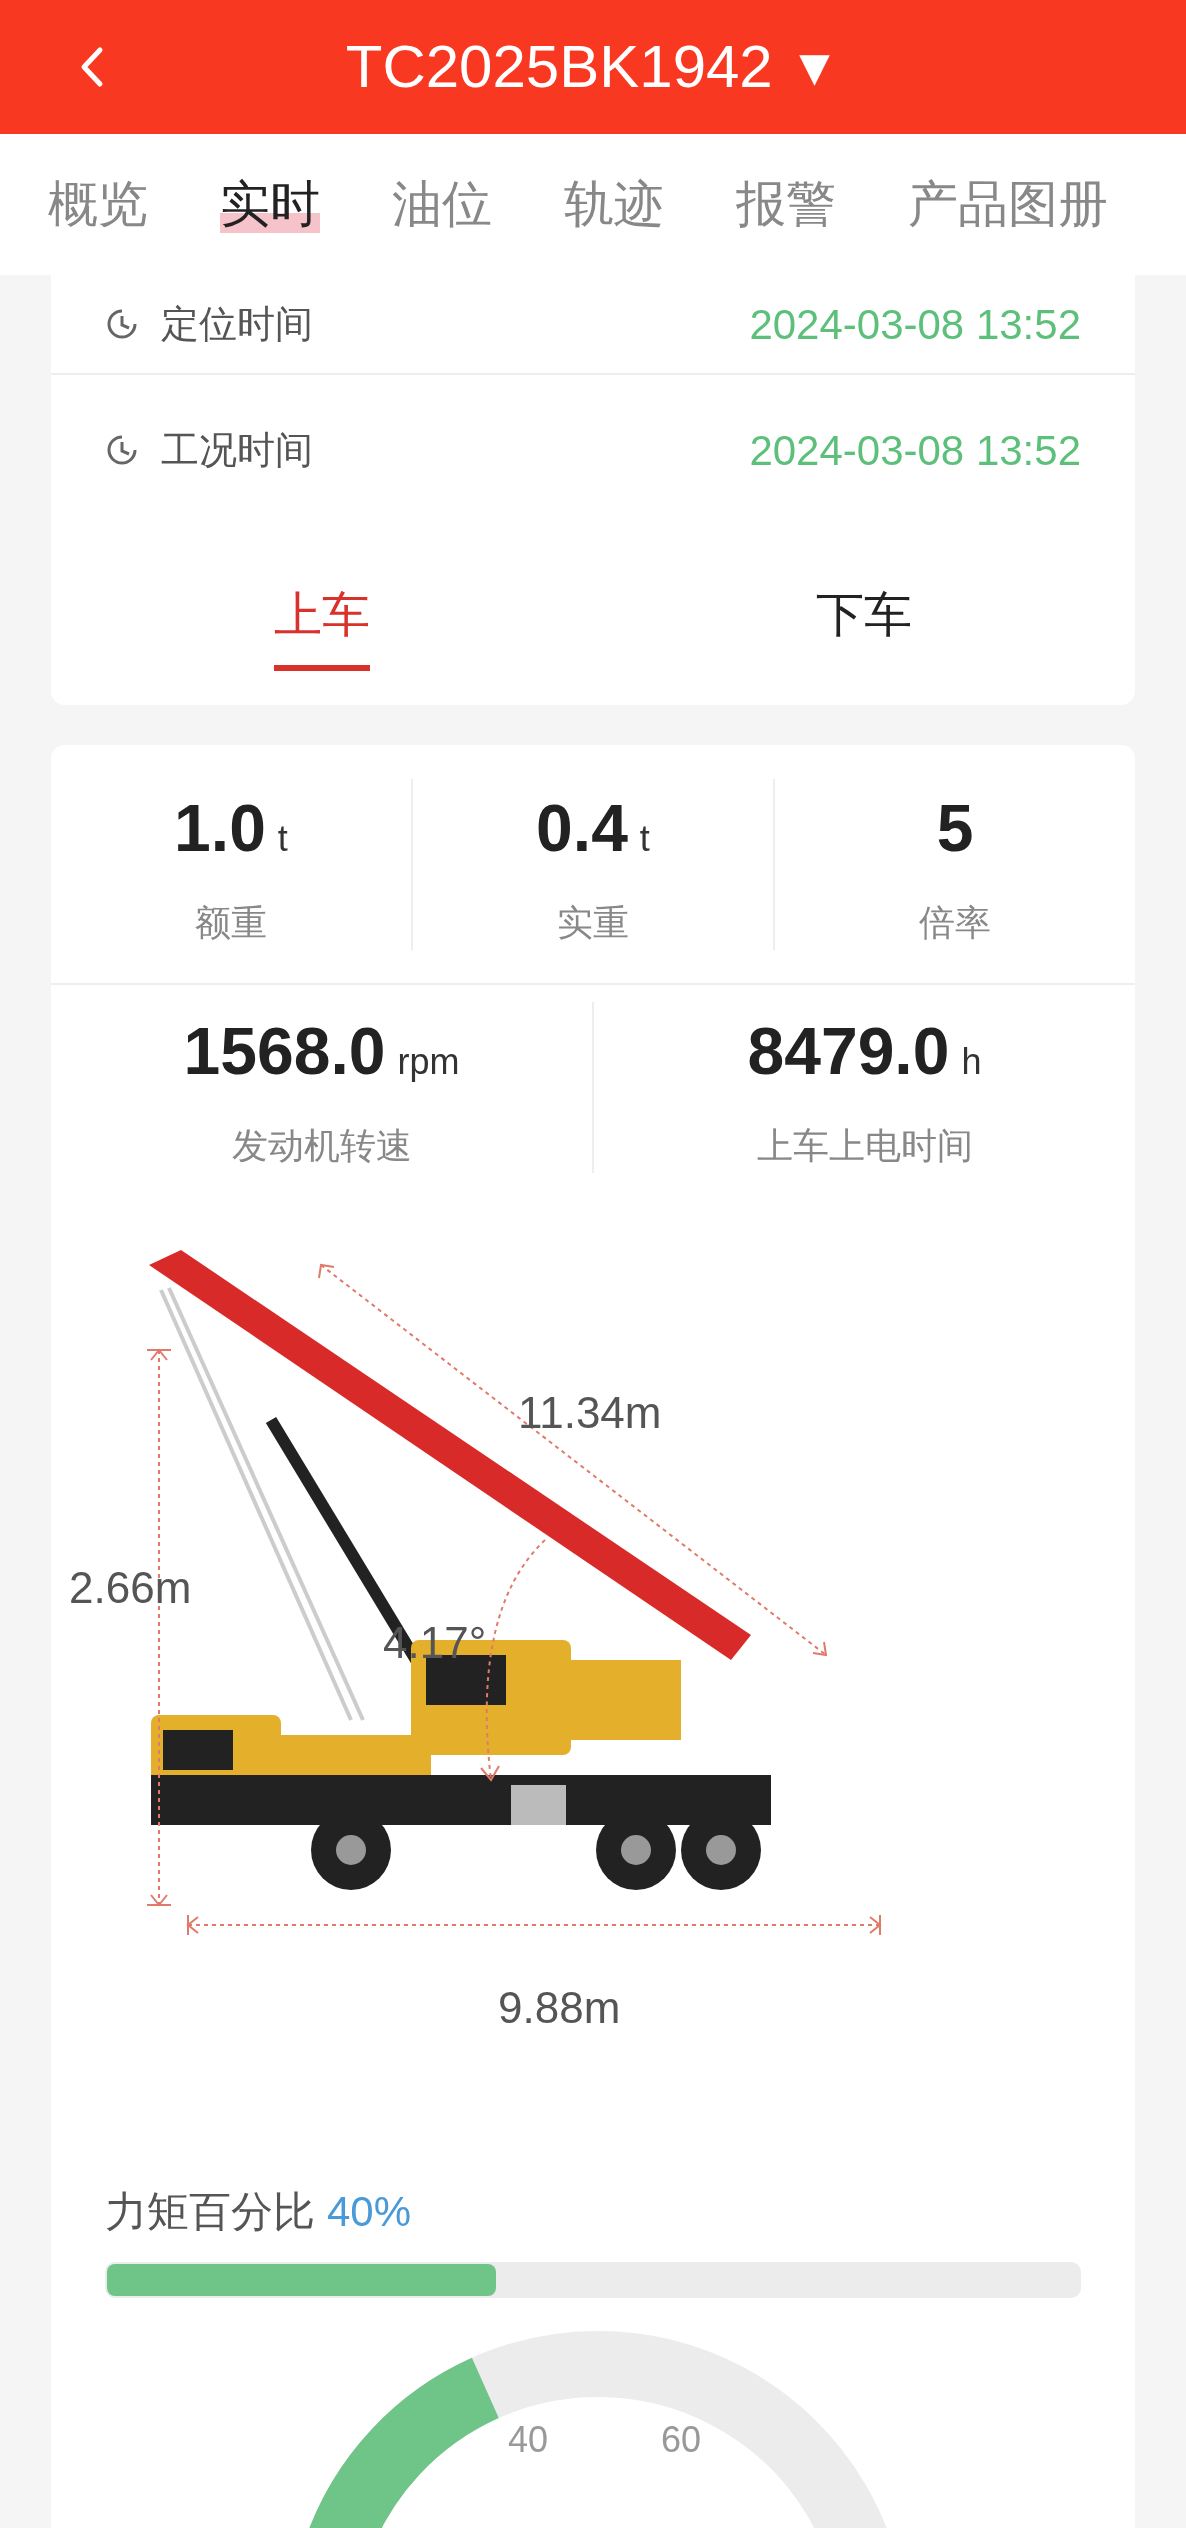  What do you see at coordinates (864, 1146) in the screenshot?
I see `stat-label: 上车上电时间` at bounding box center [864, 1146].